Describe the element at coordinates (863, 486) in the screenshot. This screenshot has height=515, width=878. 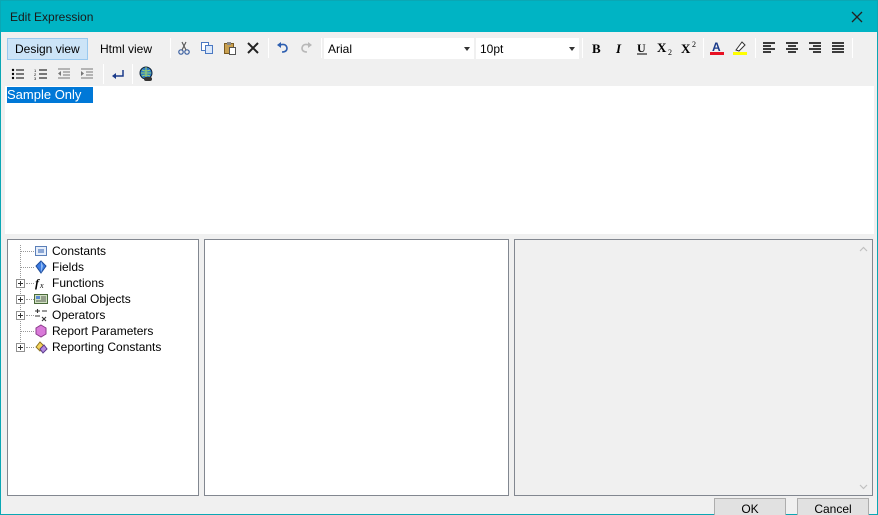
I see `scroll-down-icon` at that location.